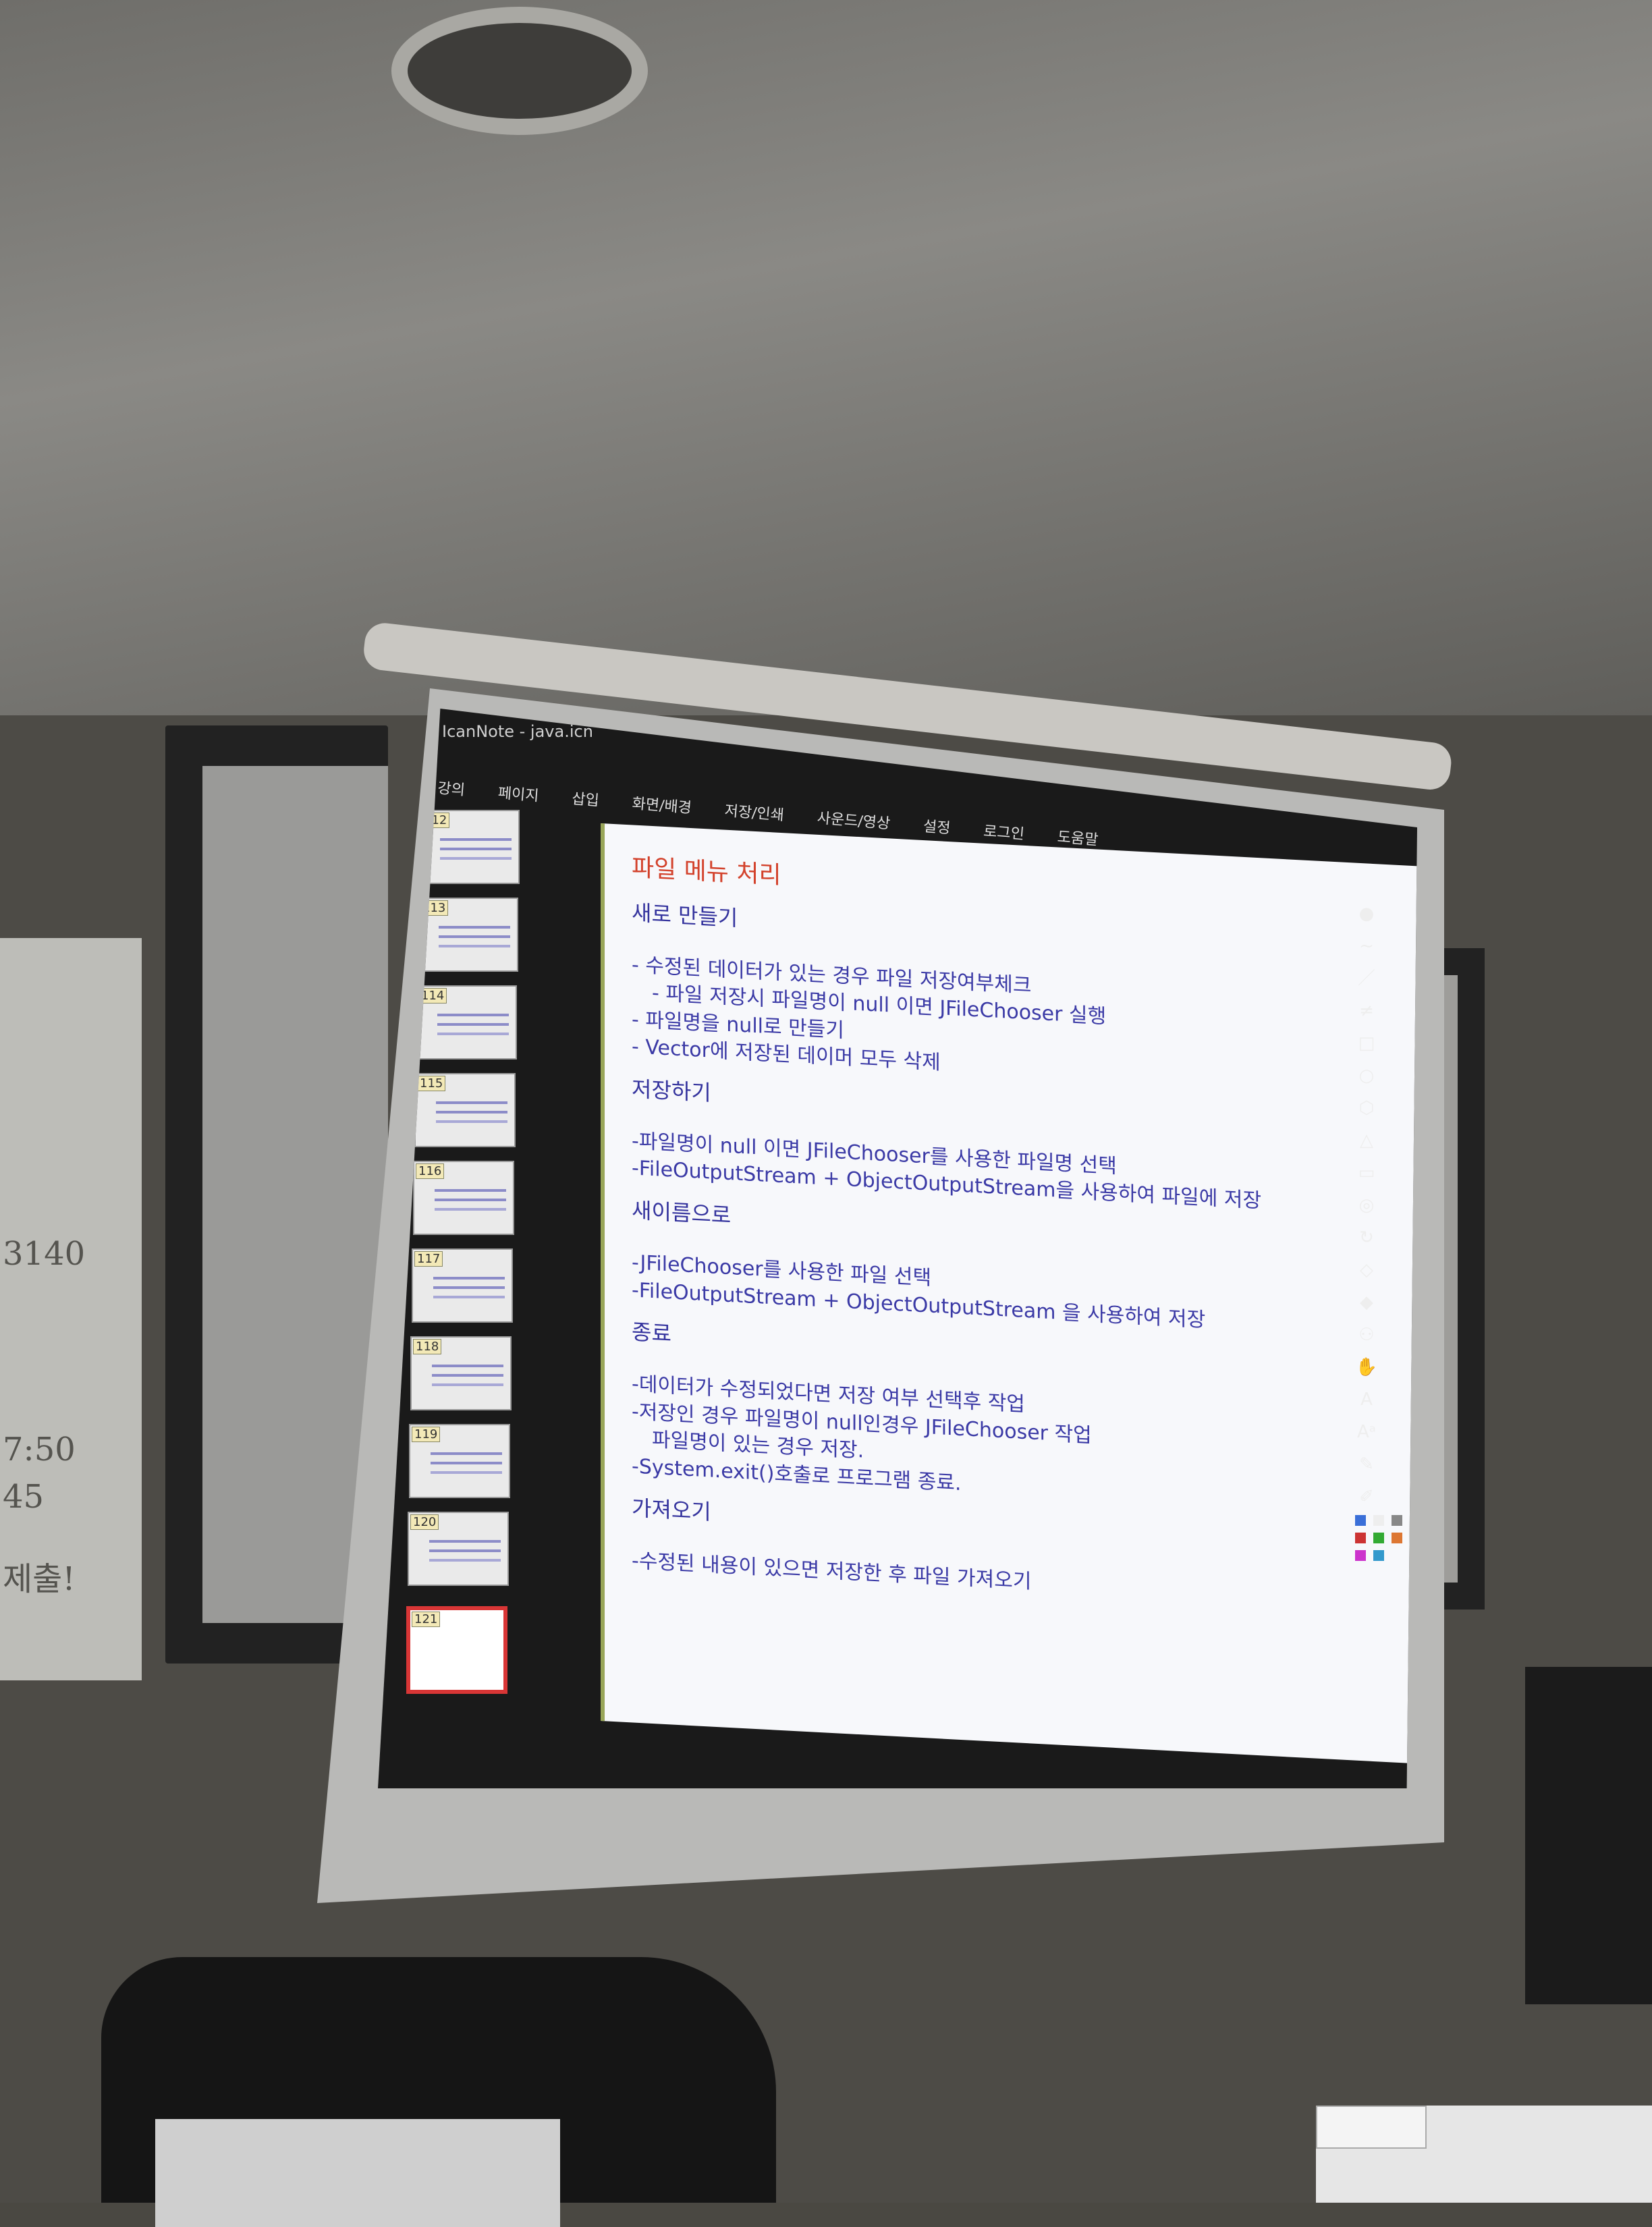 Image resolution: width=1652 pixels, height=2227 pixels. I want to click on eraser-alt-icon: ◆, so click(1366, 1302).